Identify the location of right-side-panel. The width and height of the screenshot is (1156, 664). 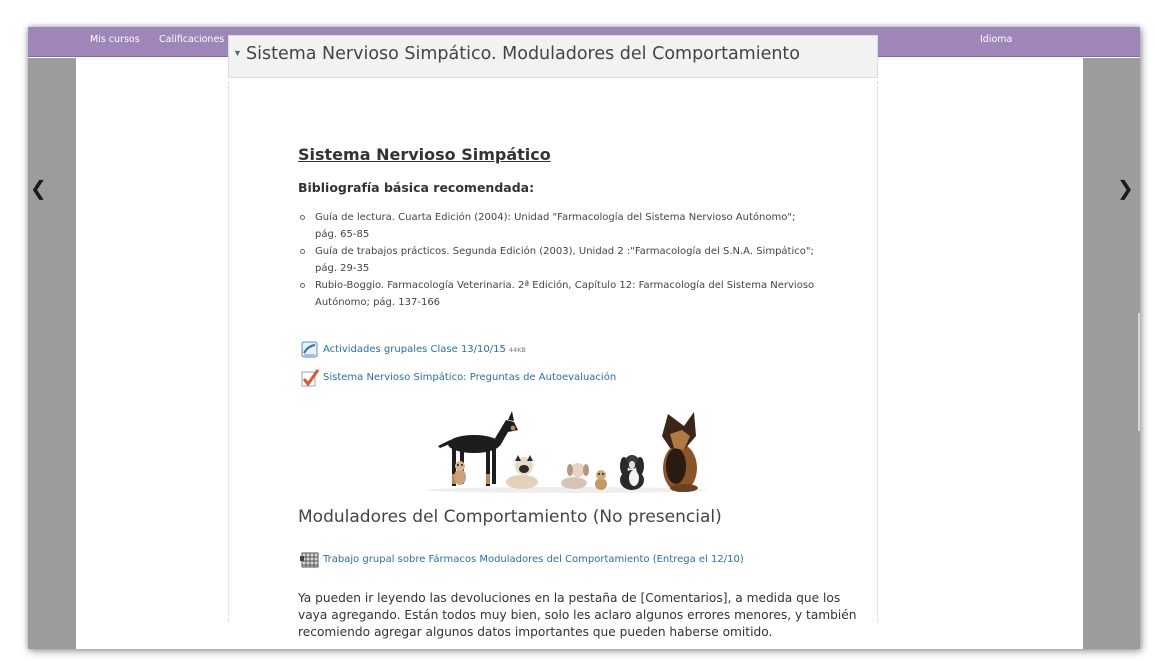
(1111, 353).